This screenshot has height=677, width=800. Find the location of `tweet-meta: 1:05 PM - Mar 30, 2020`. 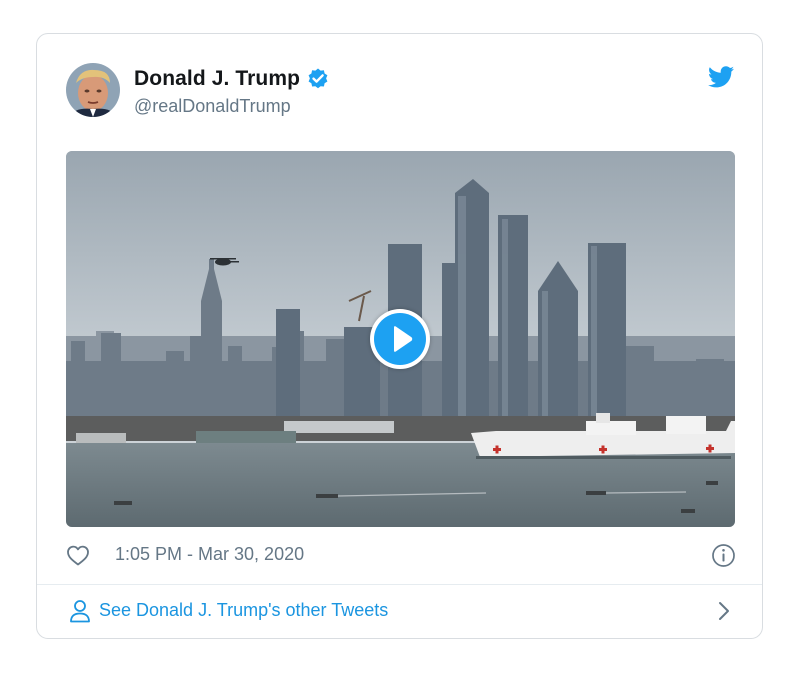

tweet-meta: 1:05 PM - Mar 30, 2020 is located at coordinates (401, 555).